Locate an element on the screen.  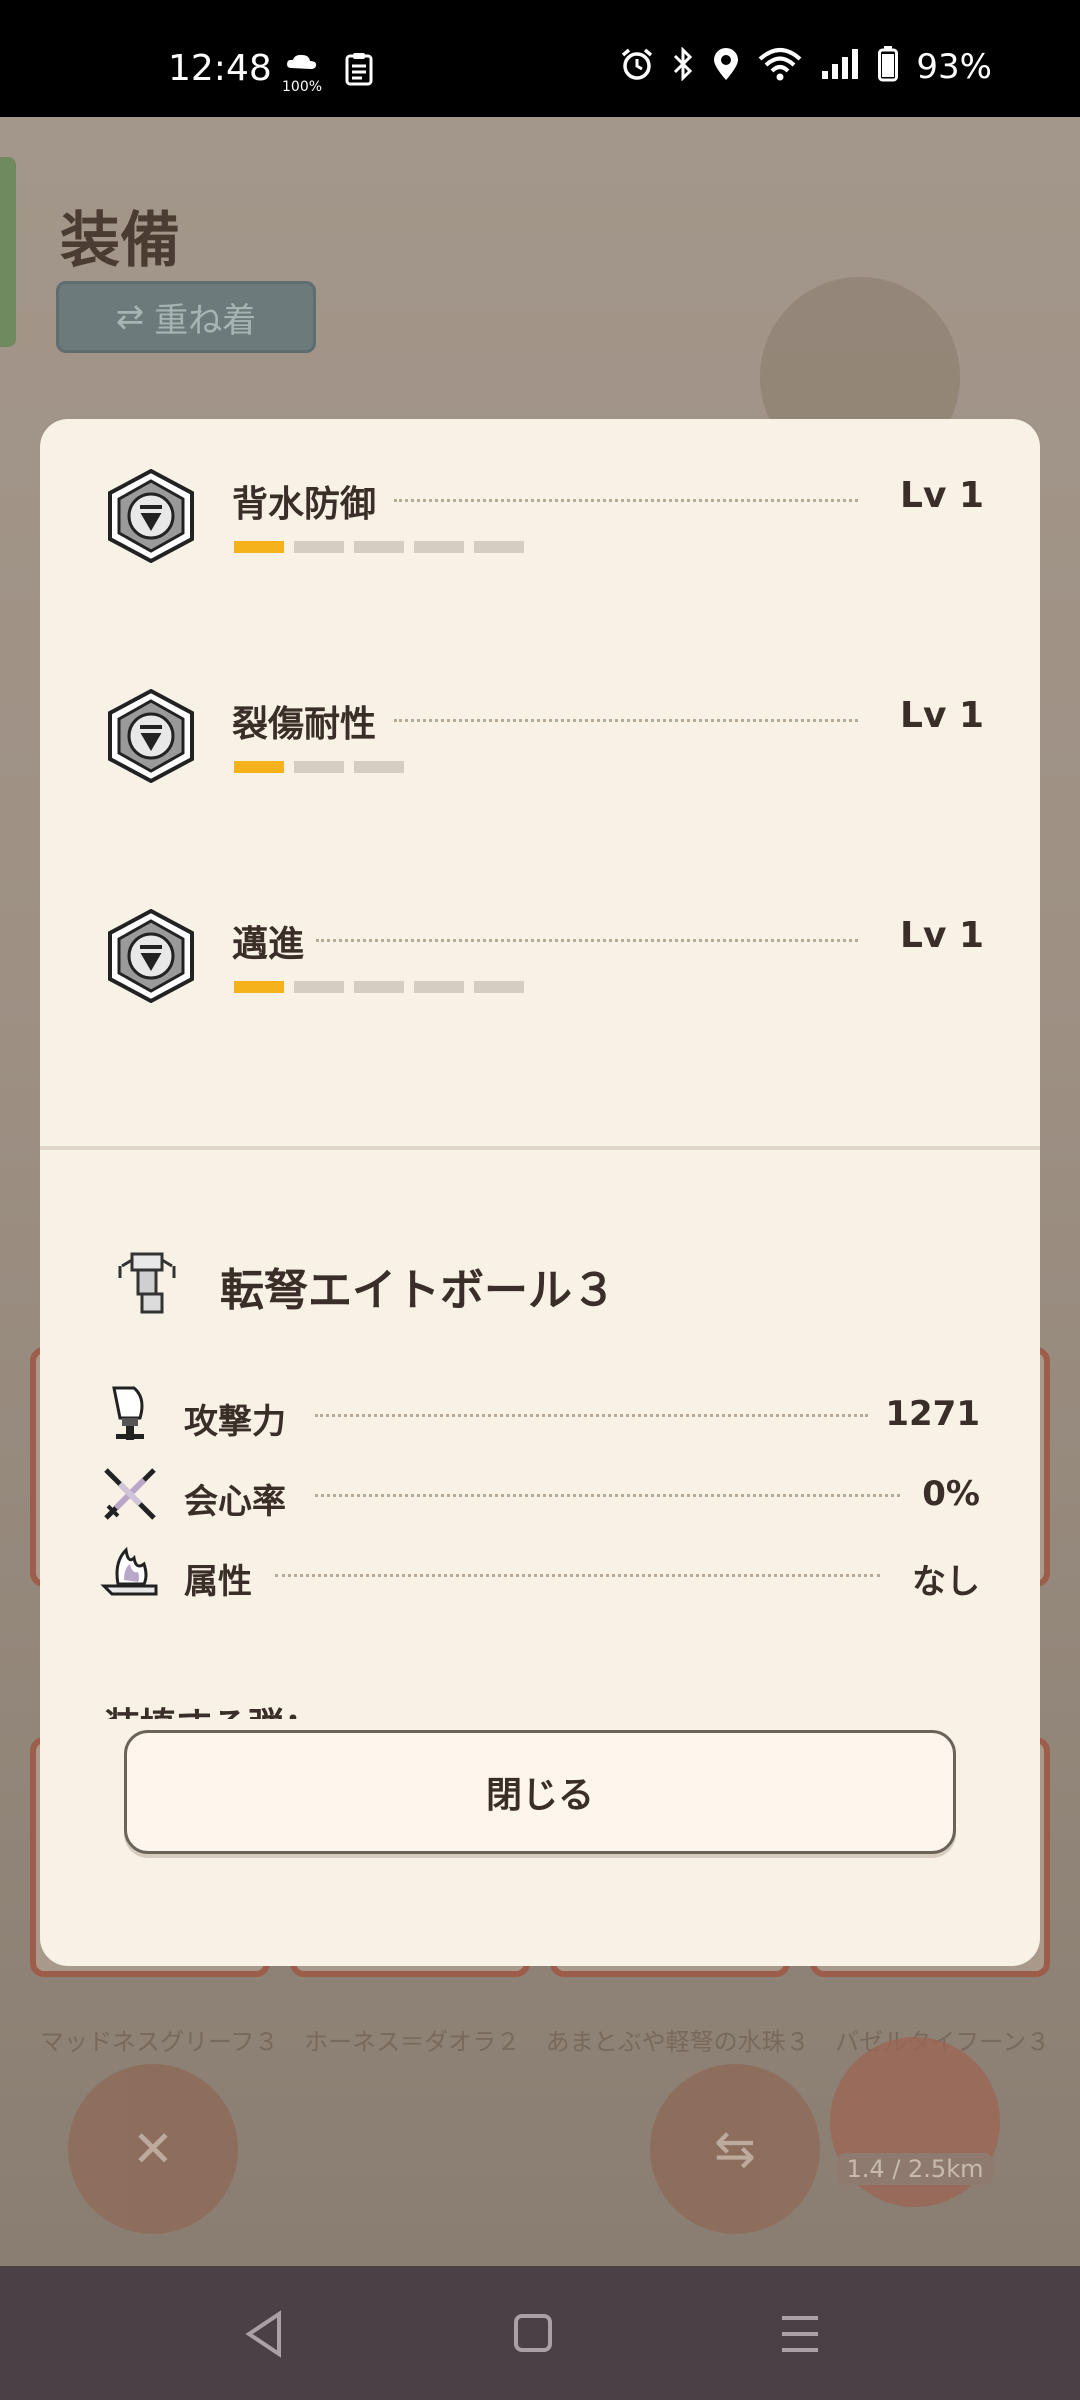
status-bar: 12:48 100% 93% is located at coordinates (540, 58).